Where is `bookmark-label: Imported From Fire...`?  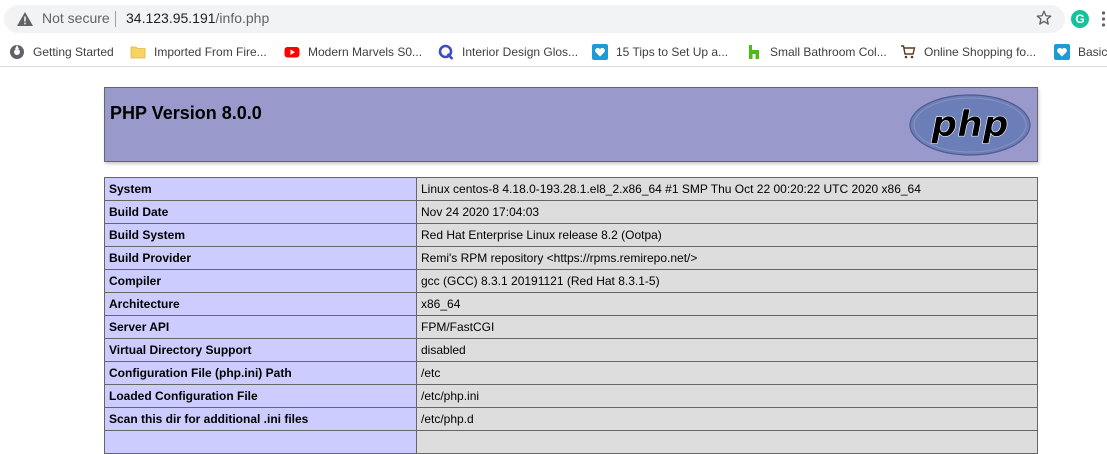
bookmark-label: Imported From Fire... is located at coordinates (210, 52).